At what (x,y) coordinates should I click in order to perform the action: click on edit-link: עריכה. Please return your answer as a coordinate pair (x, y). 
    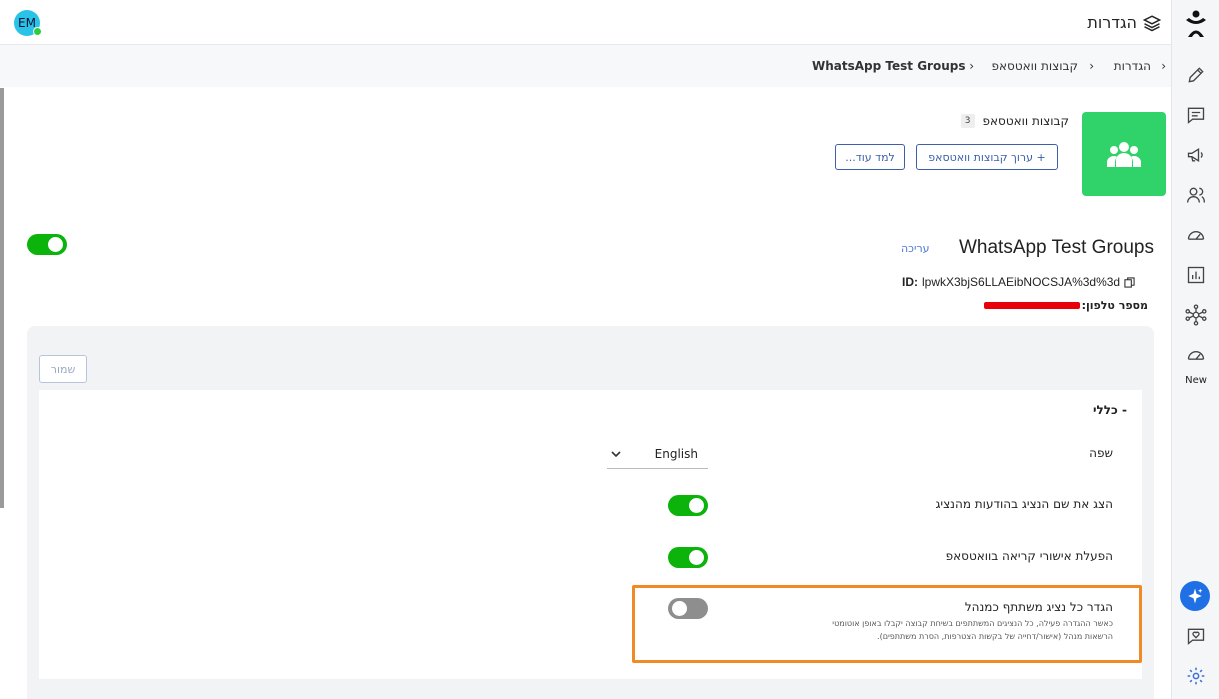
    Looking at the image, I should click on (915, 248).